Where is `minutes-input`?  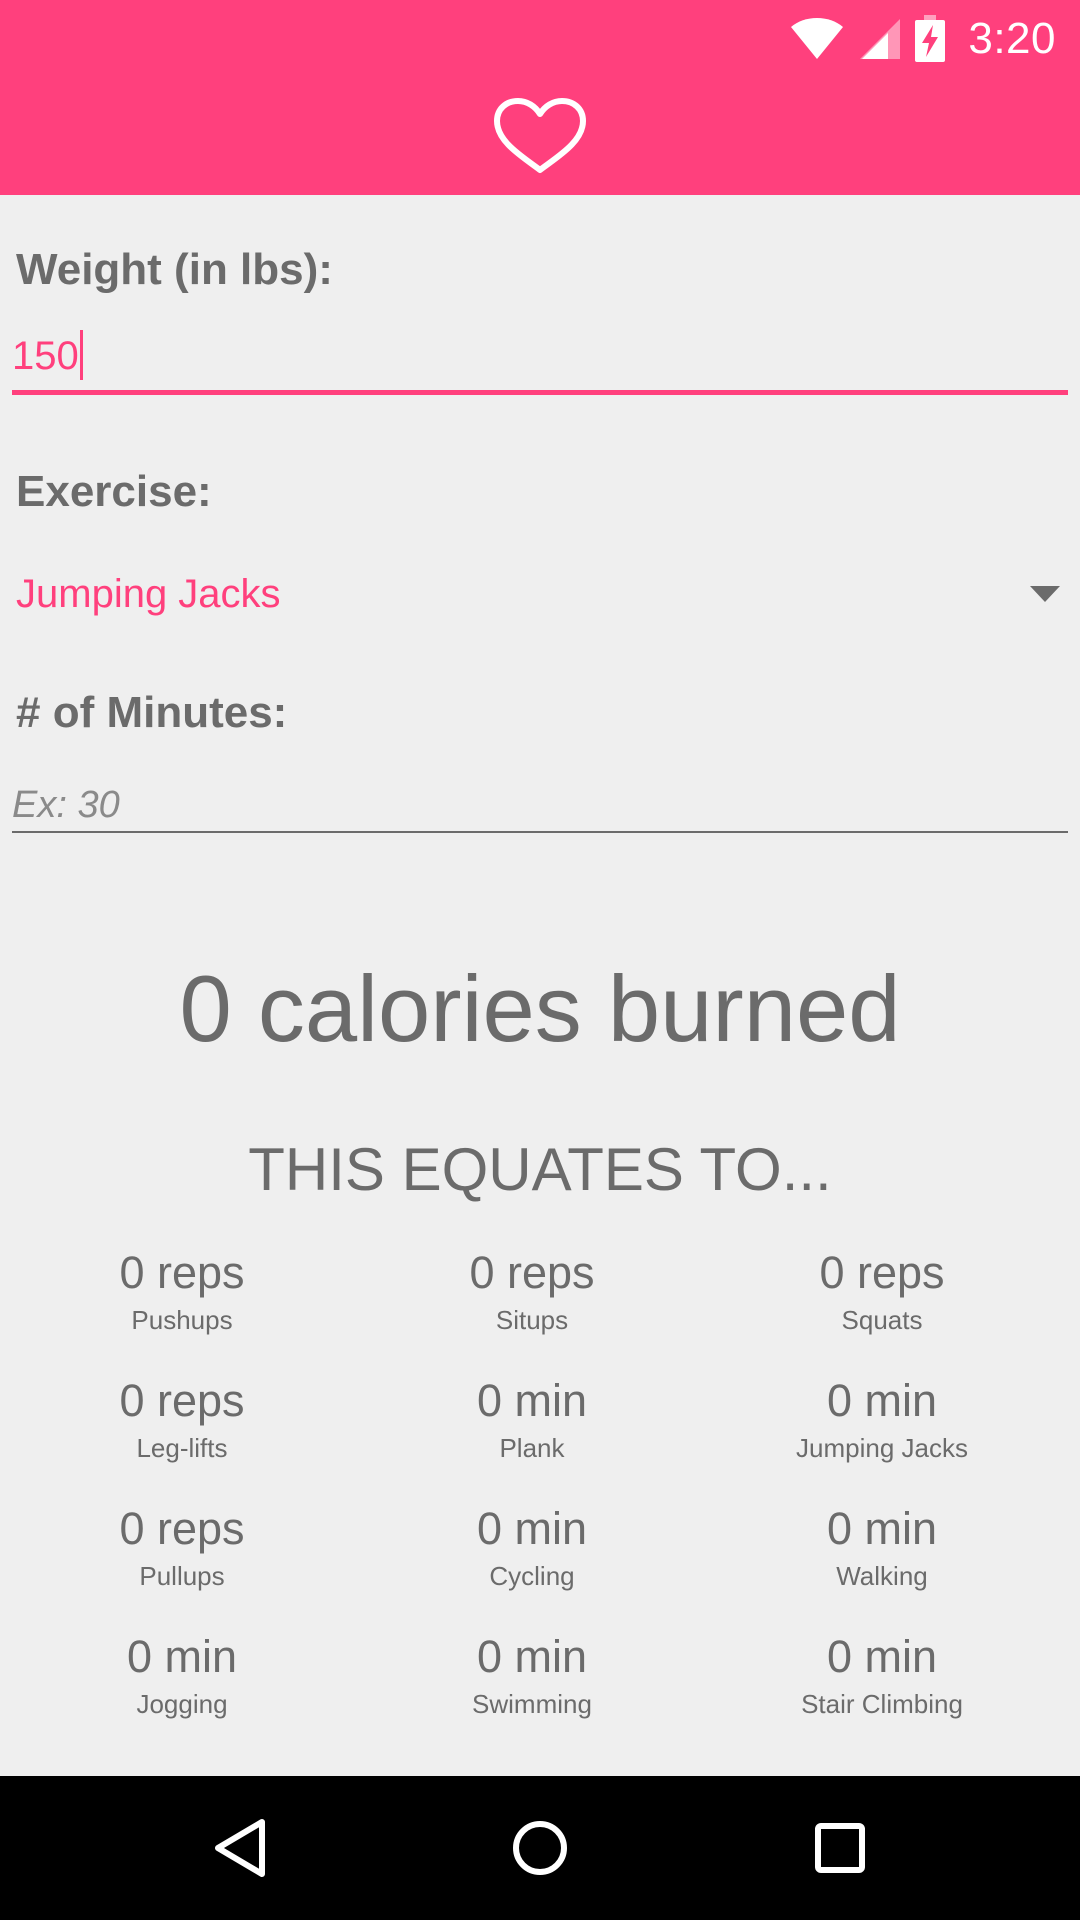 minutes-input is located at coordinates (540, 805).